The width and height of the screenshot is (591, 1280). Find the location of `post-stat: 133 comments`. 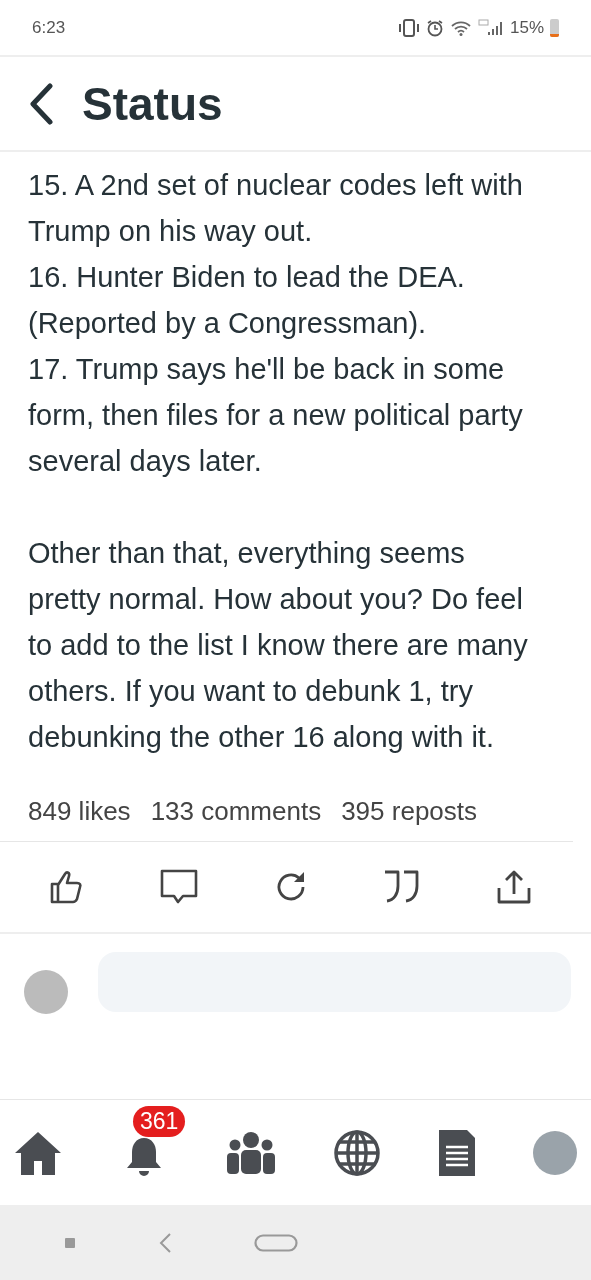

post-stat: 133 comments is located at coordinates (236, 811).